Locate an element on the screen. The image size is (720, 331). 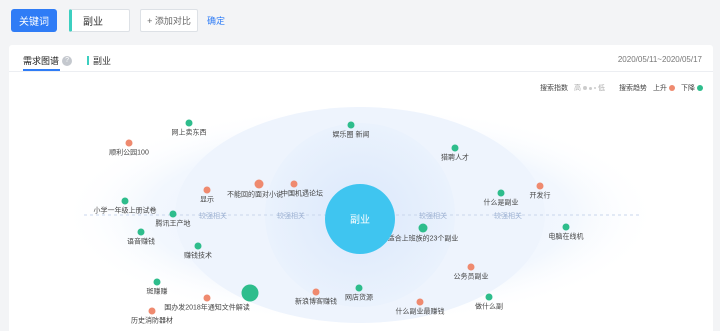
center-node-label: 副业 is located at coordinates (360, 220).